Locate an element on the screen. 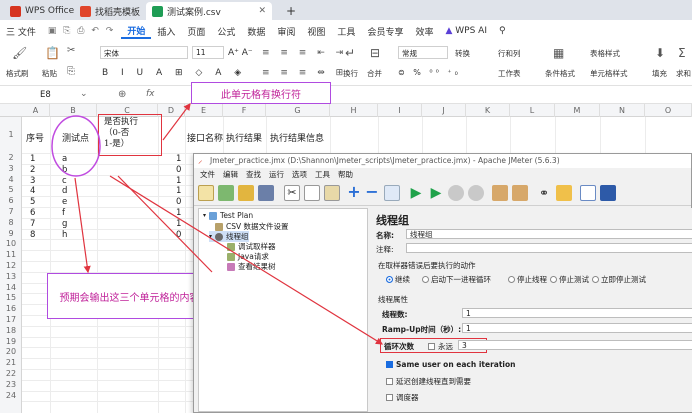  cell-b: g is located at coordinates (64, 224).